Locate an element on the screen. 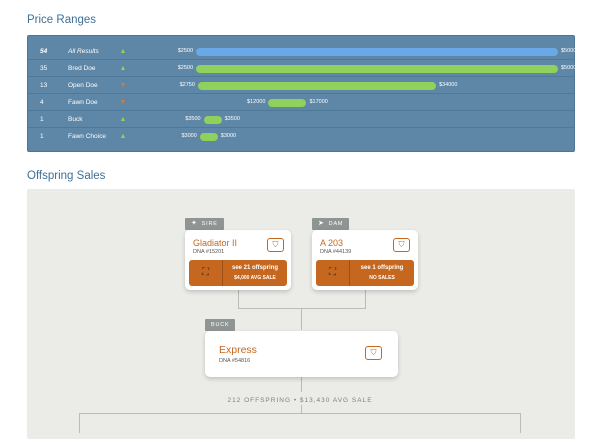  dam-tag: ➤ DAM is located at coordinates (331, 224).